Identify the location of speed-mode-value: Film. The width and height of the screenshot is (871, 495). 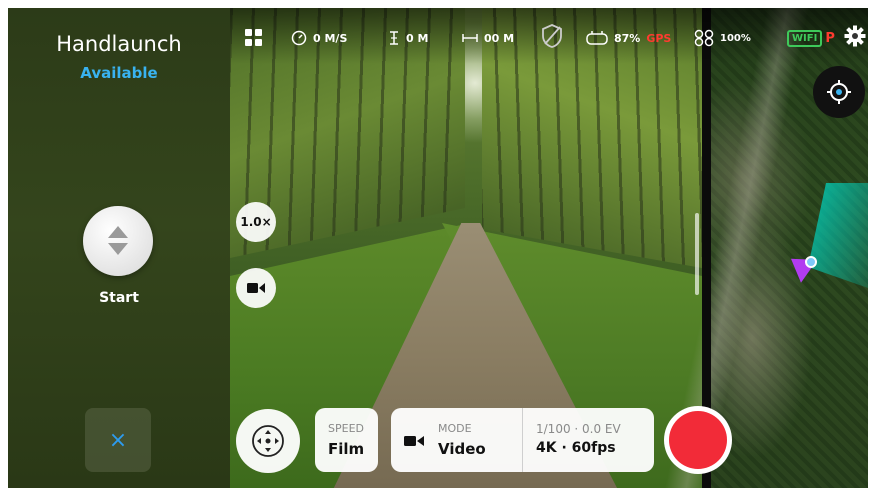
(346, 449).